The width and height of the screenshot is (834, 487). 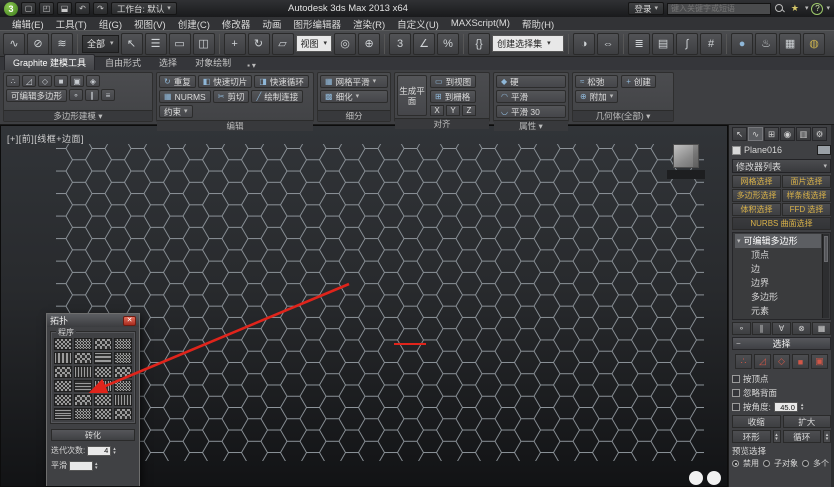 What do you see at coordinates (825, 276) in the screenshot?
I see `stack-scrollbar` at bounding box center [825, 276].